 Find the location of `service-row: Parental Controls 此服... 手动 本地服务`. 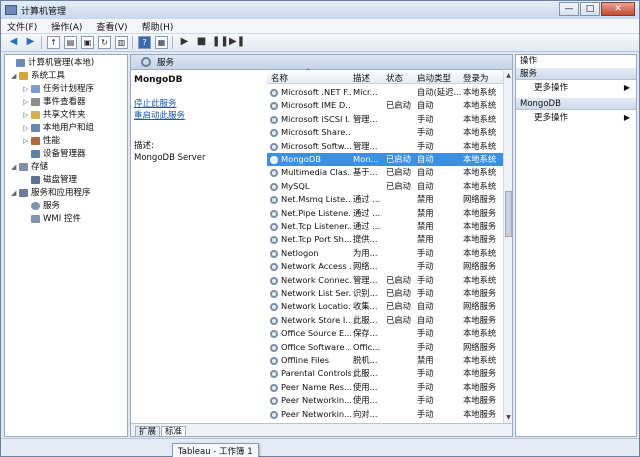

service-row: Parental Controls 此服... 手动 本地服务 is located at coordinates (385, 373).